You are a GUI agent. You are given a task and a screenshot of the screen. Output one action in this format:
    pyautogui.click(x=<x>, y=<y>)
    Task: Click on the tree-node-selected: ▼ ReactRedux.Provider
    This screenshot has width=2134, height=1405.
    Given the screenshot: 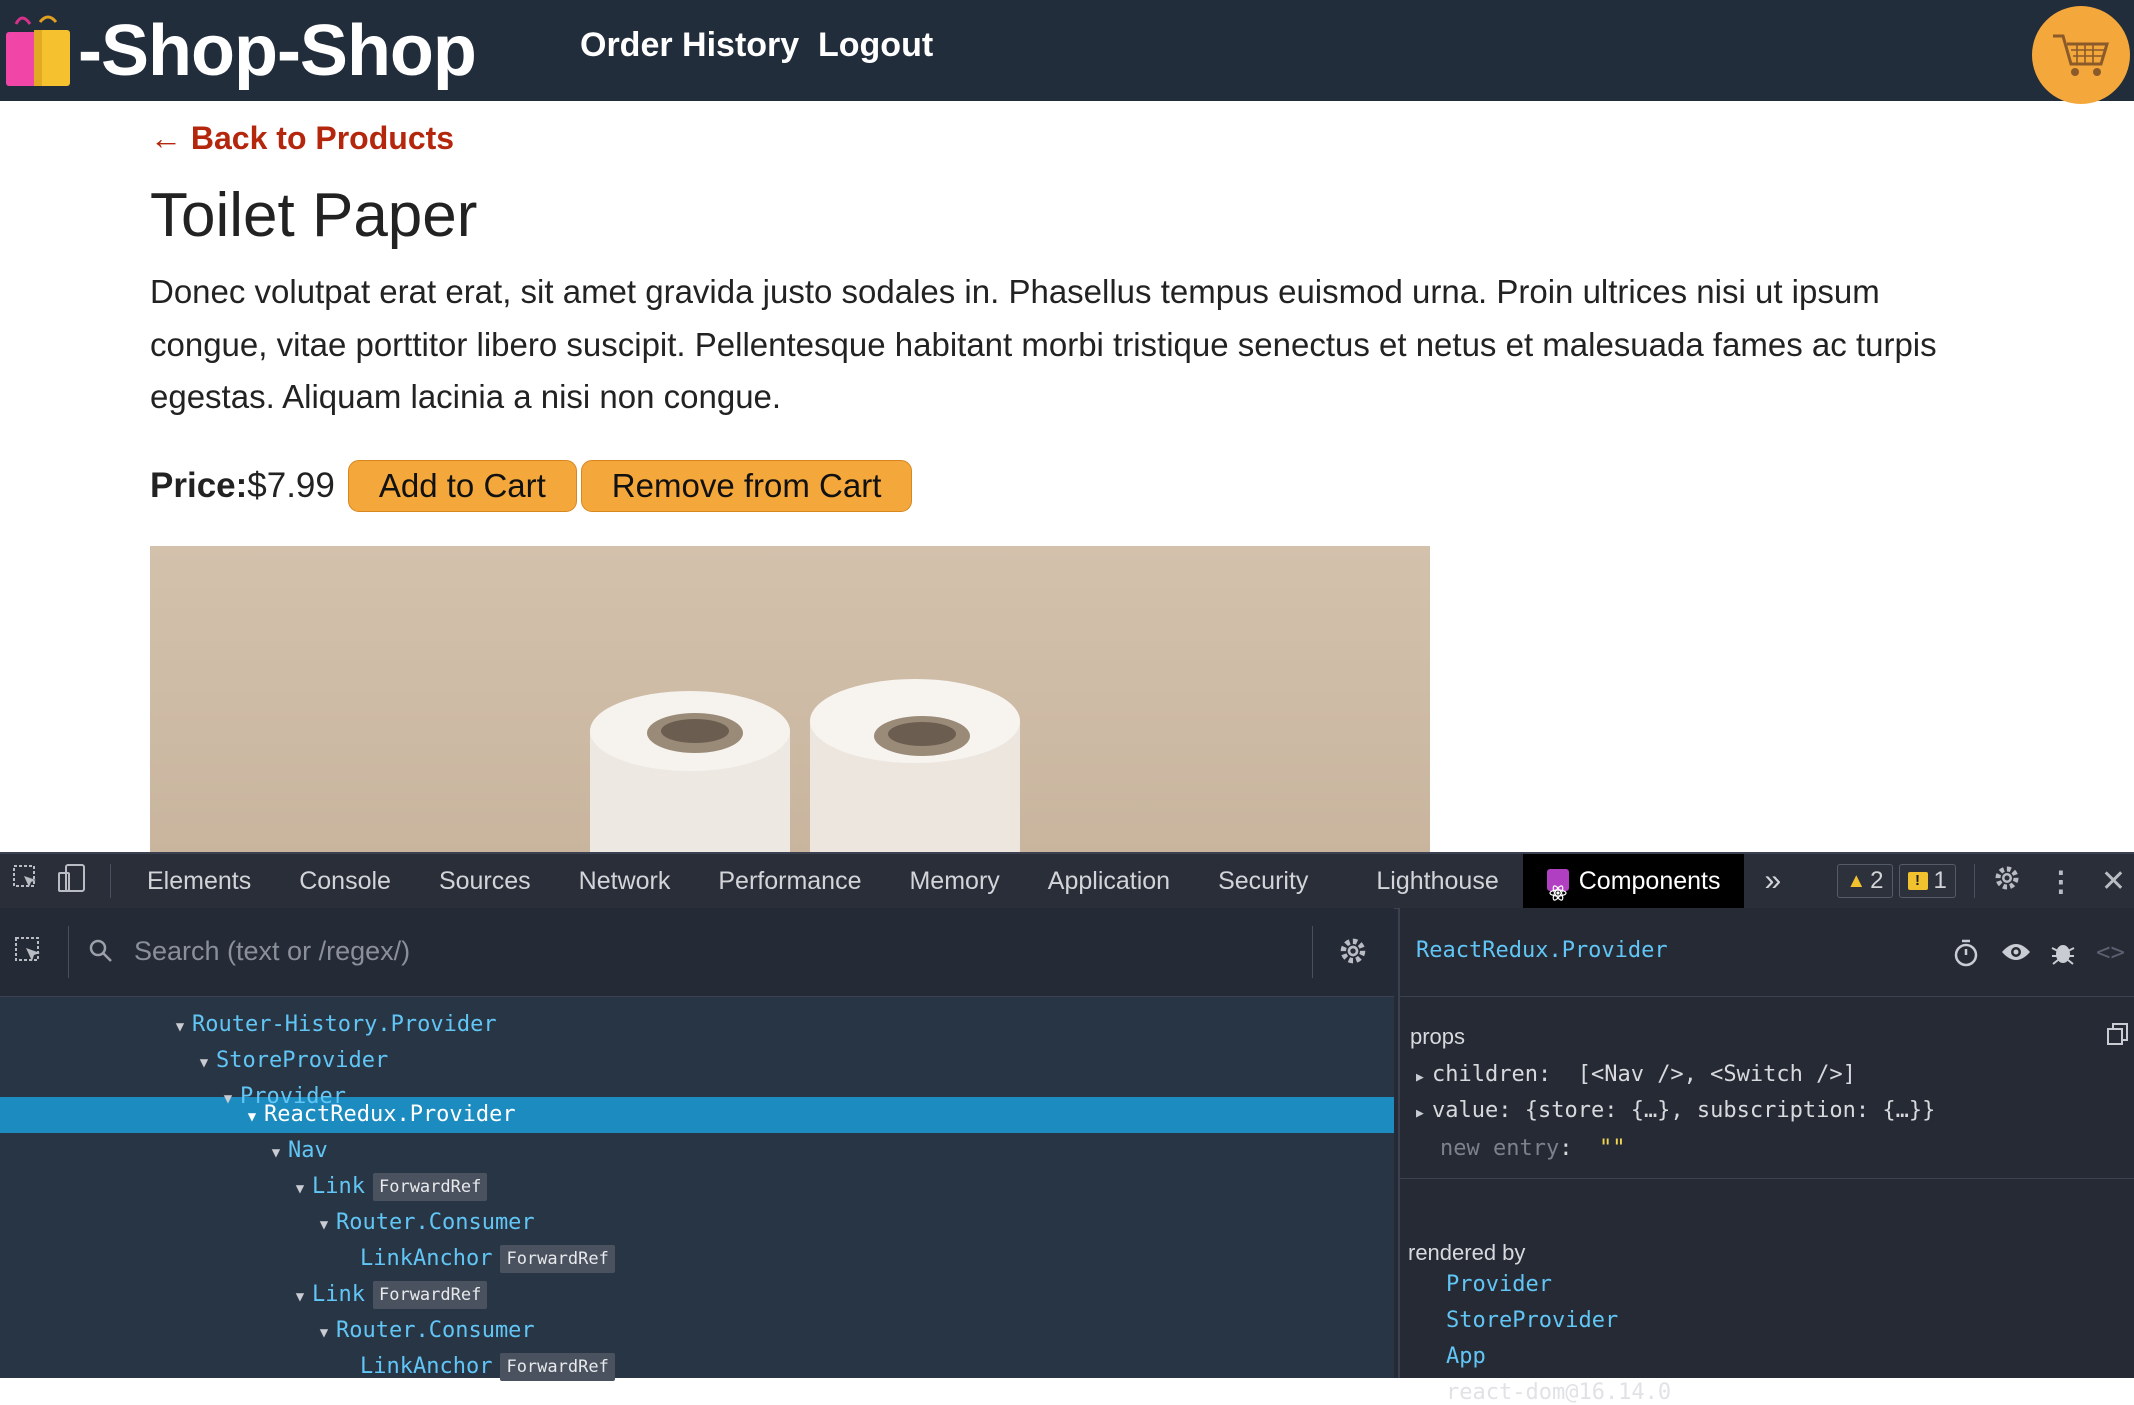 What is the action you would take?
    pyautogui.click(x=378, y=1115)
    